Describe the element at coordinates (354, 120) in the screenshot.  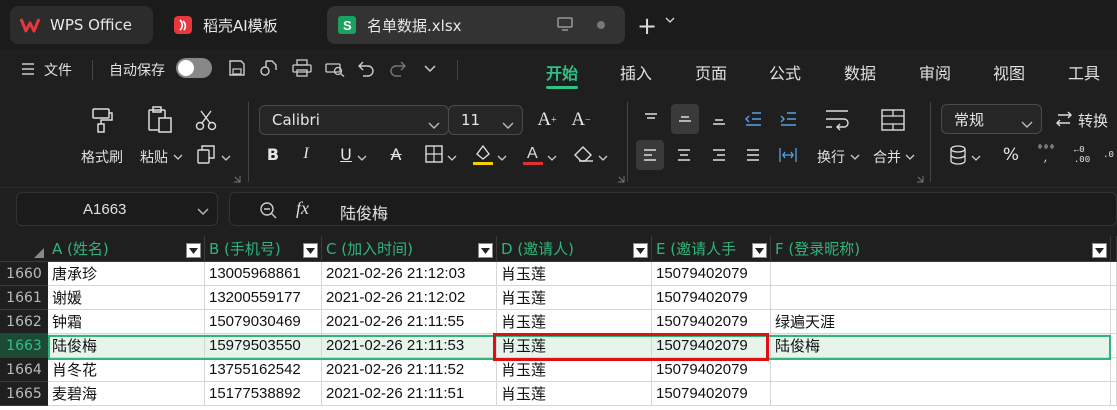
I see `font-name-select: Calibri` at that location.